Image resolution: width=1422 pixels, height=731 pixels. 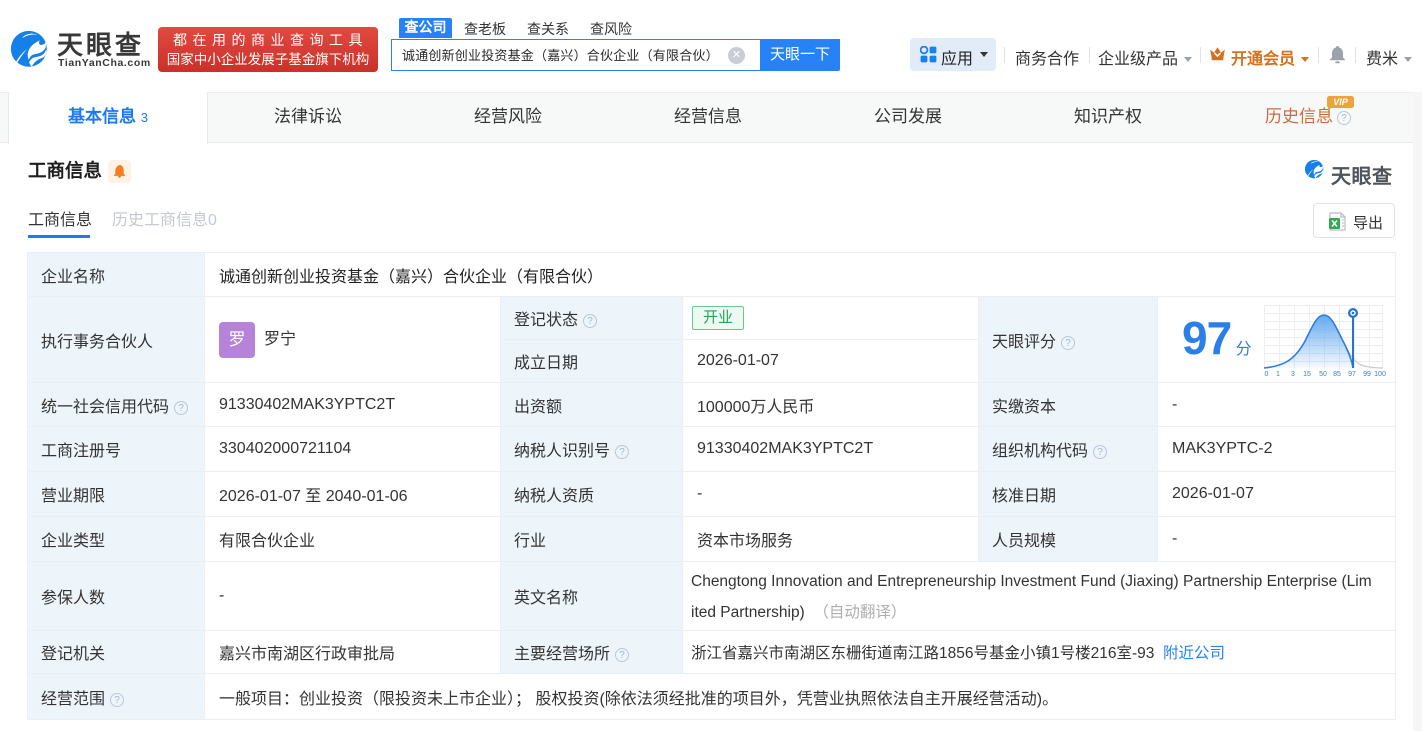 What do you see at coordinates (1380, 374) in the screenshot?
I see `svg-text: 100` at bounding box center [1380, 374].